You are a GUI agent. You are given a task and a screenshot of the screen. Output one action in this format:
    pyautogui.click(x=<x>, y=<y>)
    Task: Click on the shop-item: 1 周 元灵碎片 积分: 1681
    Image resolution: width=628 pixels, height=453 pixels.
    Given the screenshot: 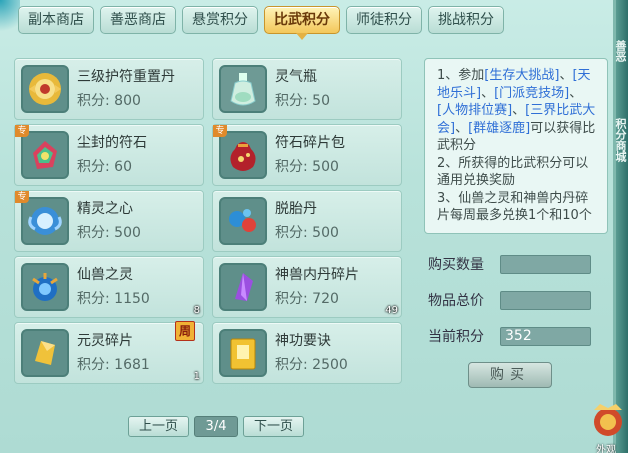 What is the action you would take?
    pyautogui.click(x=109, y=352)
    